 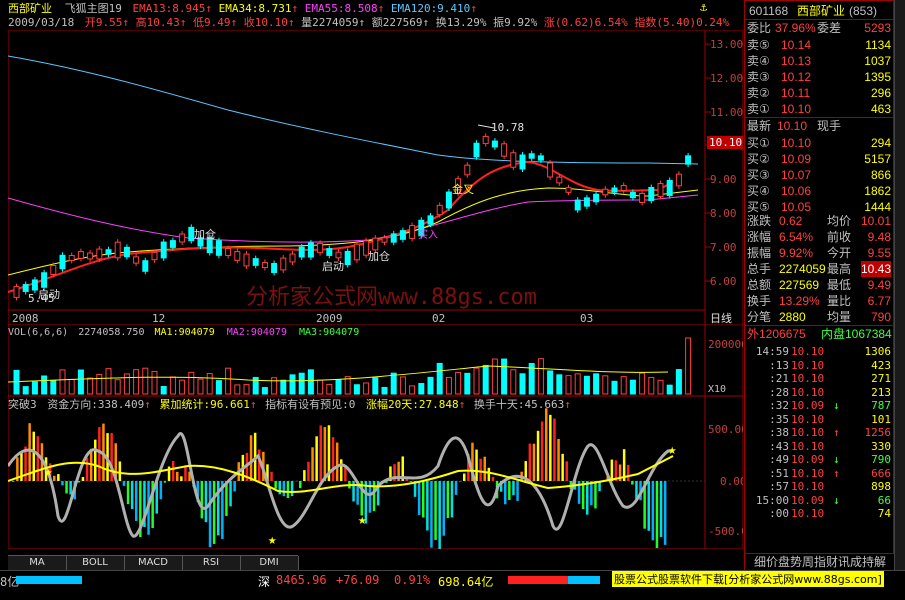 I want to click on peak-price-label: 10.78, so click(x=507, y=127).